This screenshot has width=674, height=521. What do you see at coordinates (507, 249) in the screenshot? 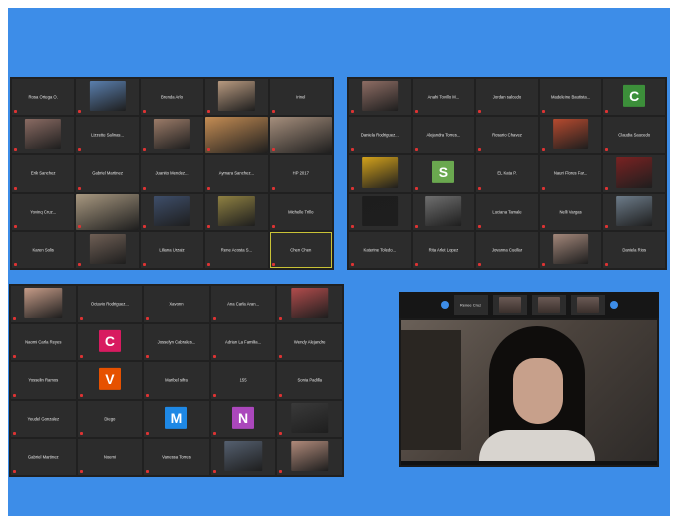
I see `participant-tile: Jovanna Cuellar` at bounding box center [507, 249].